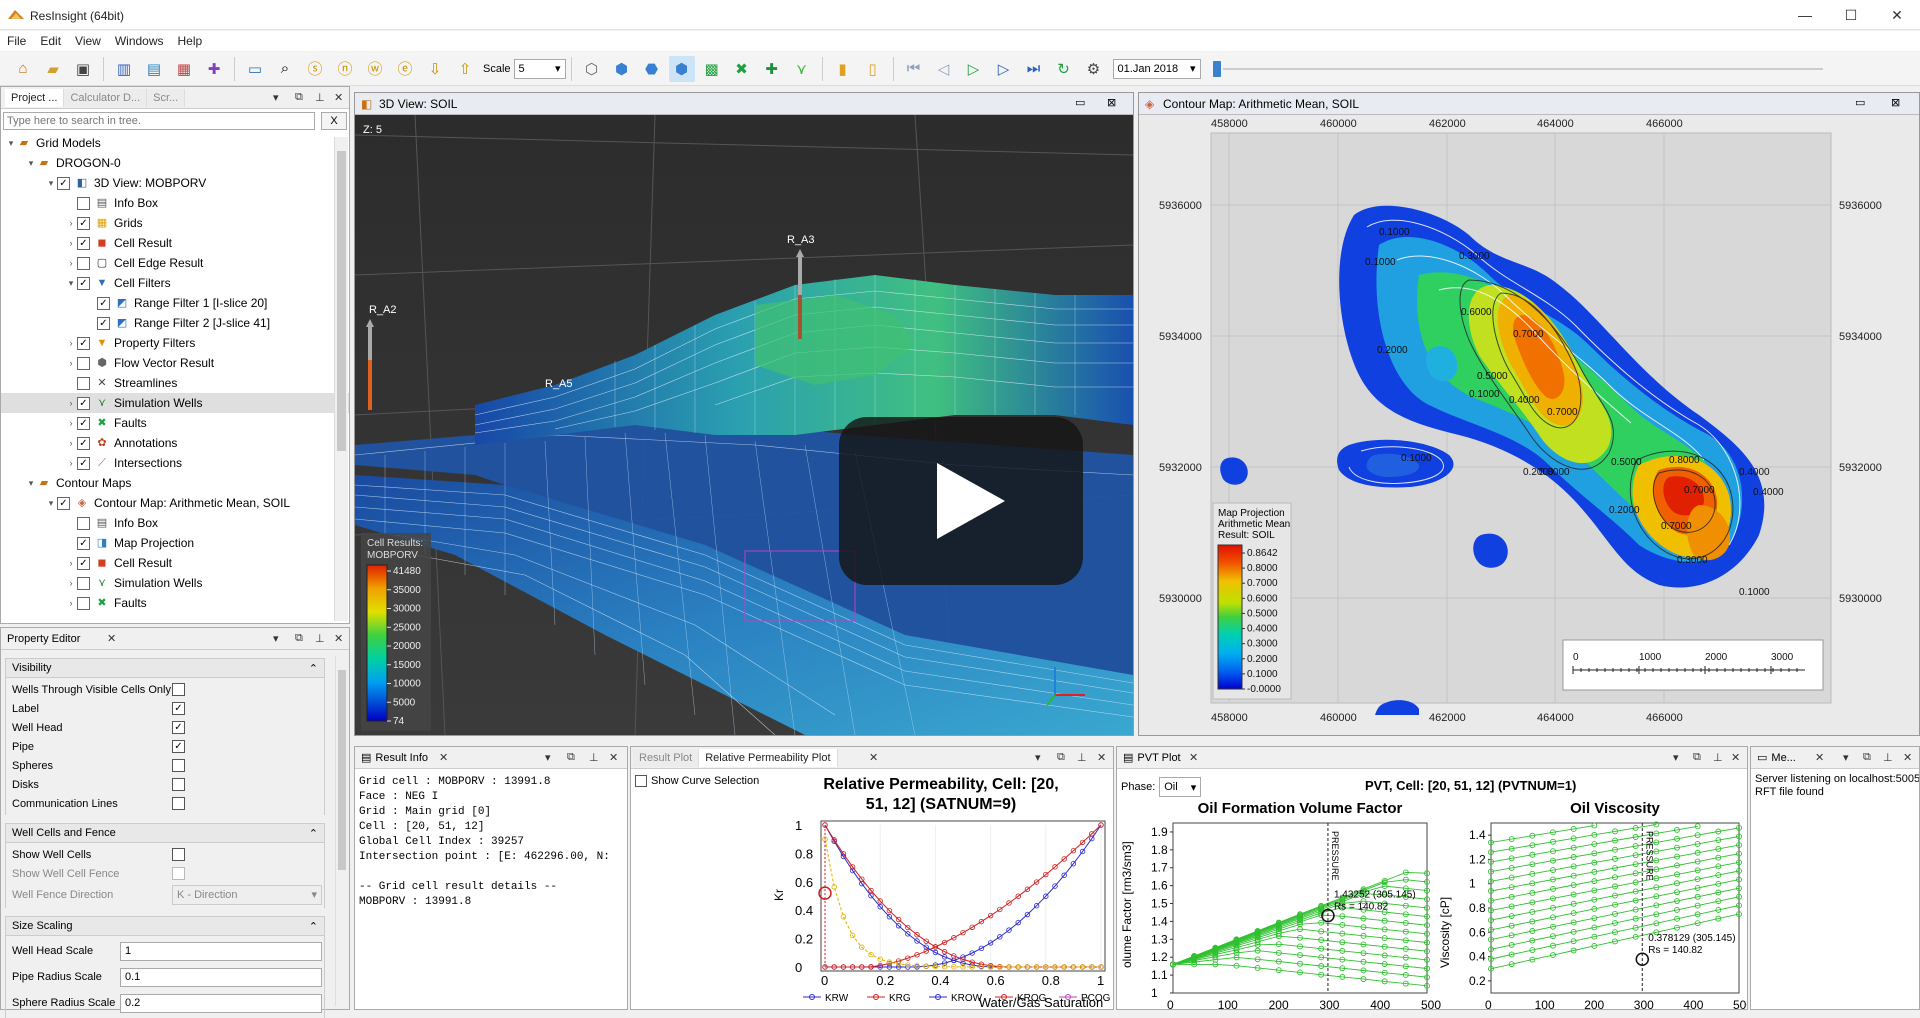  I want to click on view-w-icon: ⓦ, so click(375, 69).